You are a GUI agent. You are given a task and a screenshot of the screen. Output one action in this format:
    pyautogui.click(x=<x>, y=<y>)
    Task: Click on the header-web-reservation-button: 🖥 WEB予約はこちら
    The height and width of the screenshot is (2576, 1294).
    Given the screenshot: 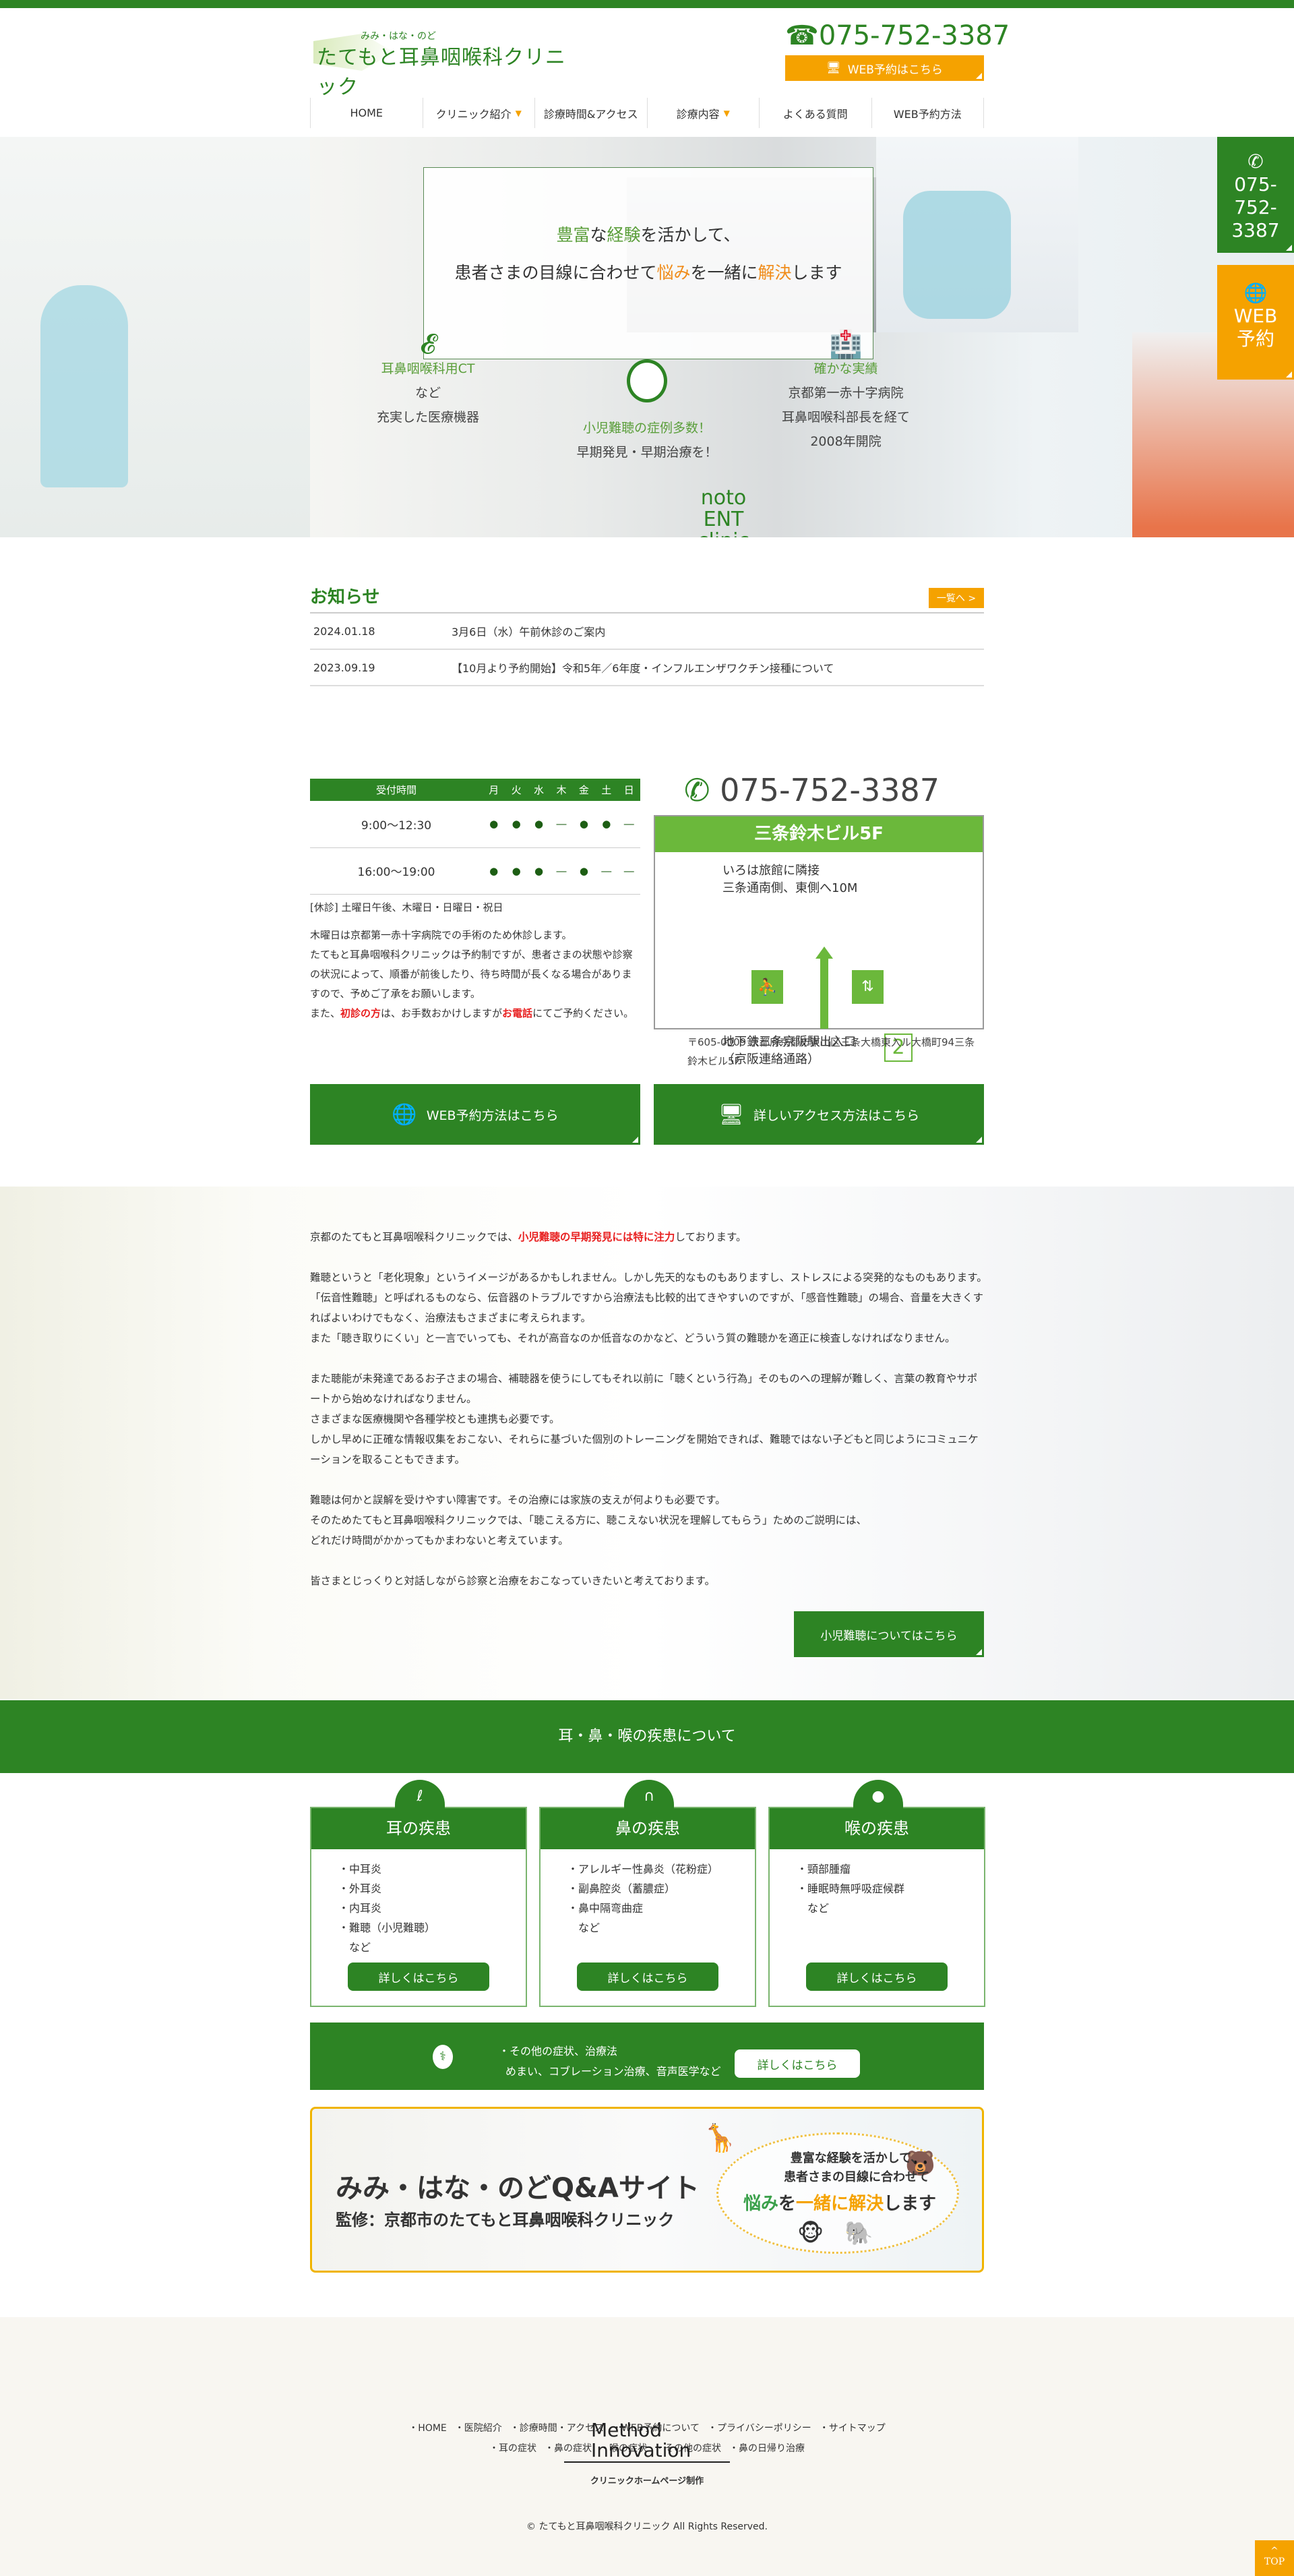 What is the action you would take?
    pyautogui.click(x=884, y=68)
    